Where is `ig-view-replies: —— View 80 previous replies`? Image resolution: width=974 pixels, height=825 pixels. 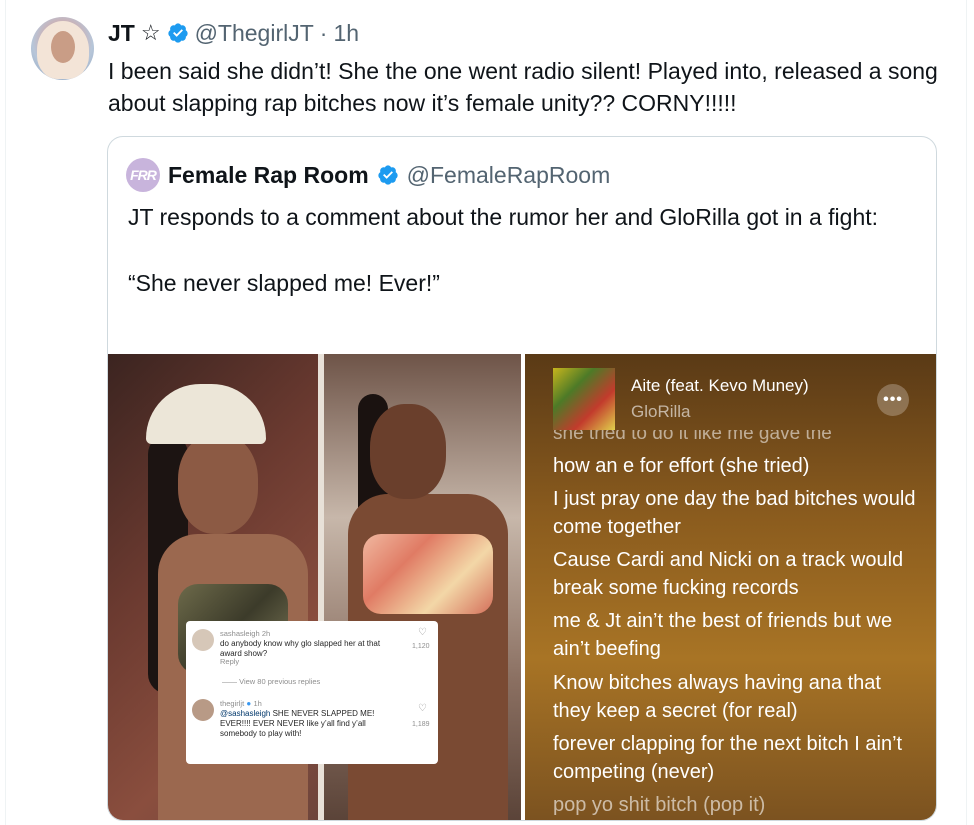 ig-view-replies: —— View 80 previous replies is located at coordinates (271, 681).